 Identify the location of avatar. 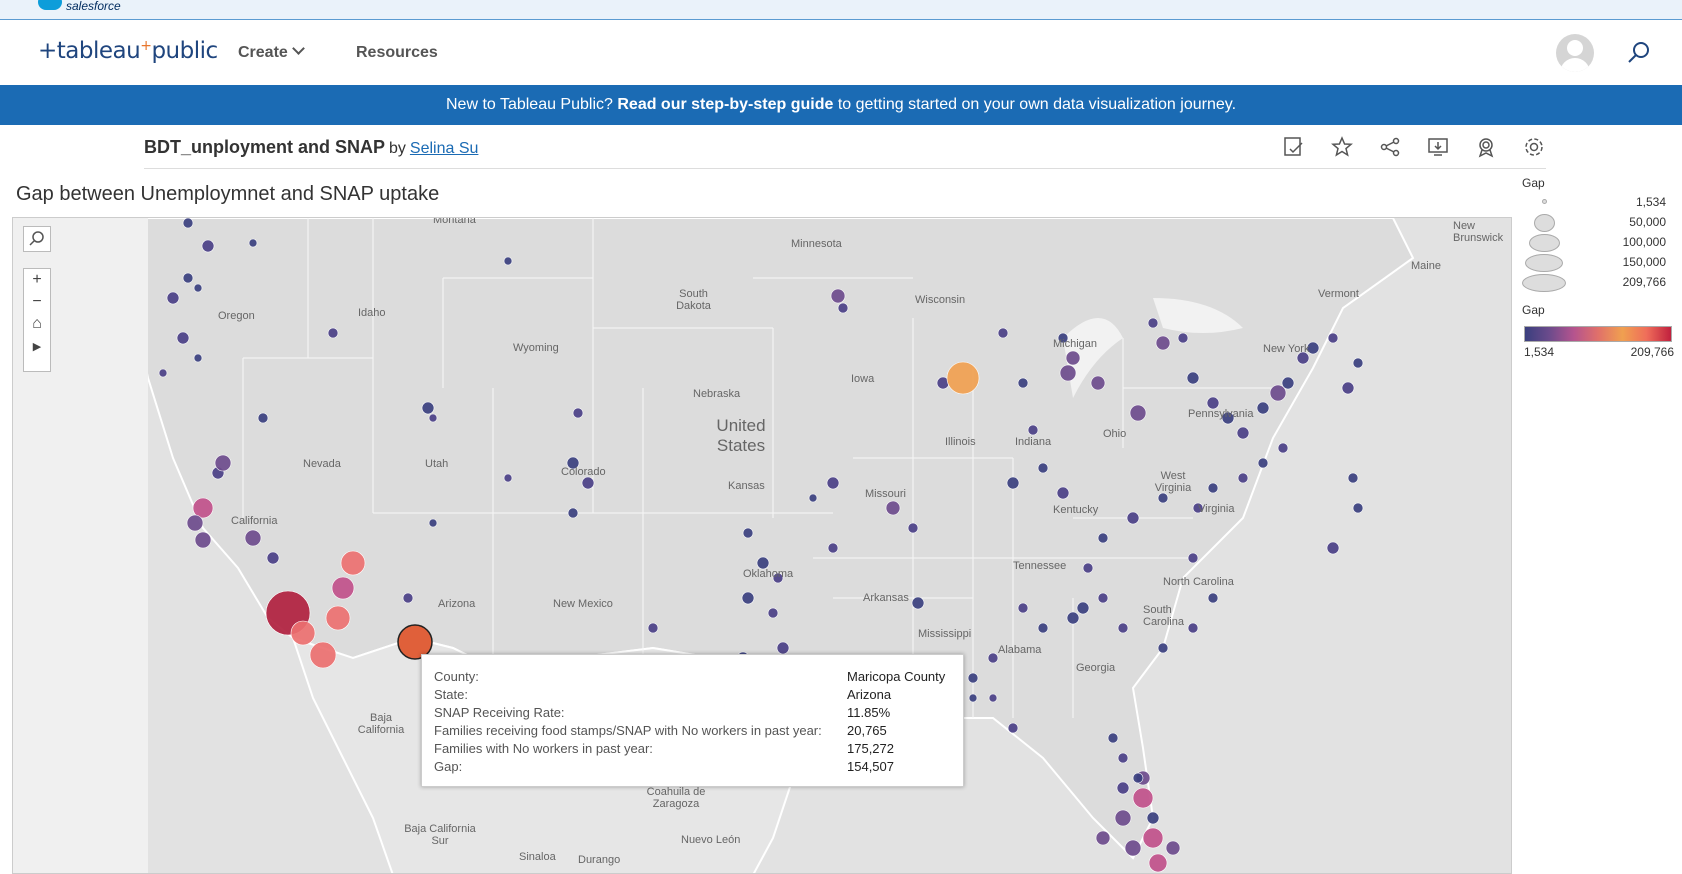
(1575, 53).